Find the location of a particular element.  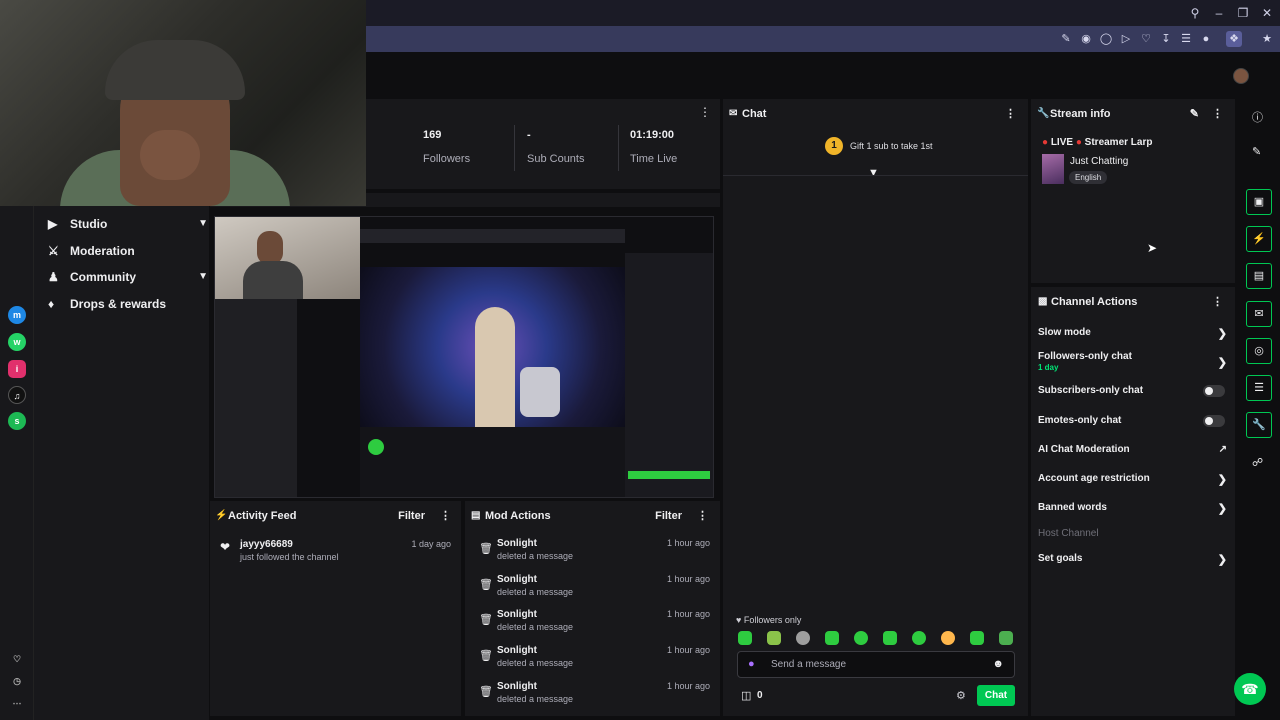

chat-header: ✉ Chat ⋮ is located at coordinates (875, 114).